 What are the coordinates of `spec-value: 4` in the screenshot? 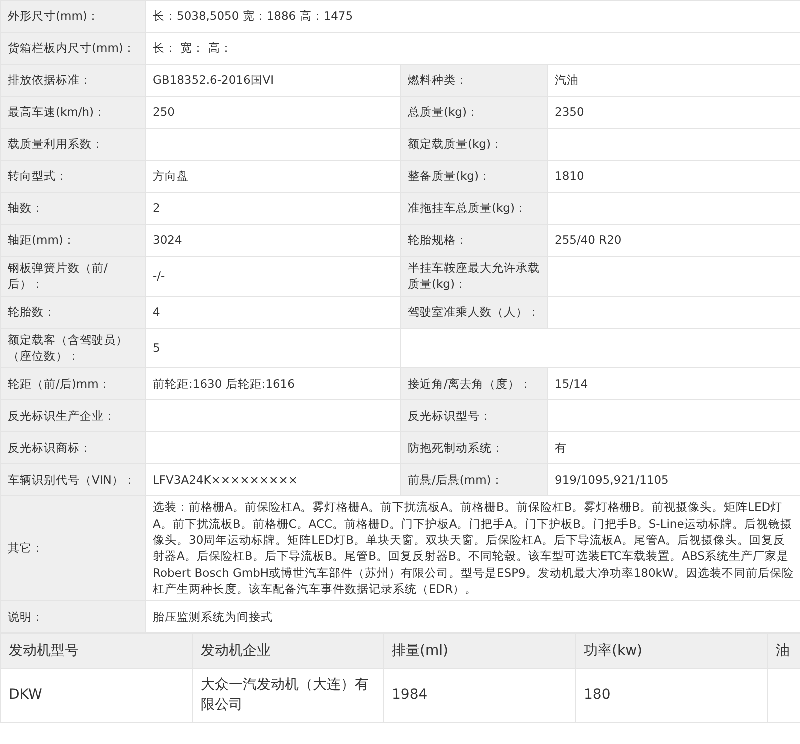 It's located at (273, 312).